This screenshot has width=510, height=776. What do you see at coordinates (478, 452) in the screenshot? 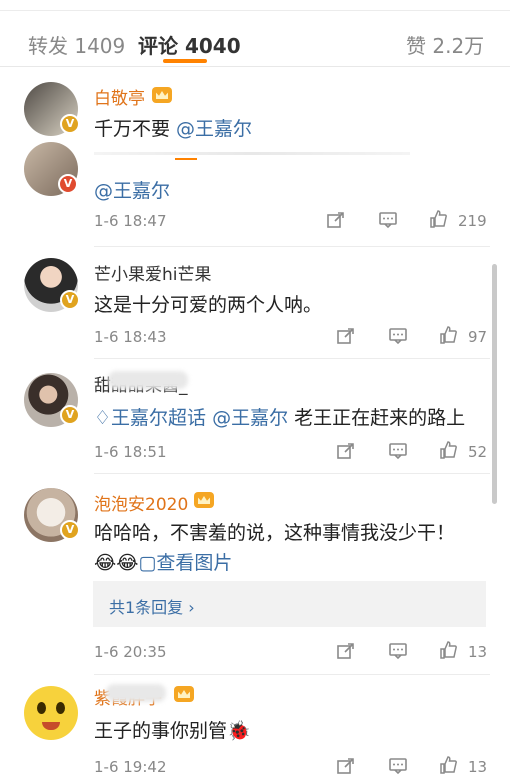
I see `like-count: 52` at bounding box center [478, 452].